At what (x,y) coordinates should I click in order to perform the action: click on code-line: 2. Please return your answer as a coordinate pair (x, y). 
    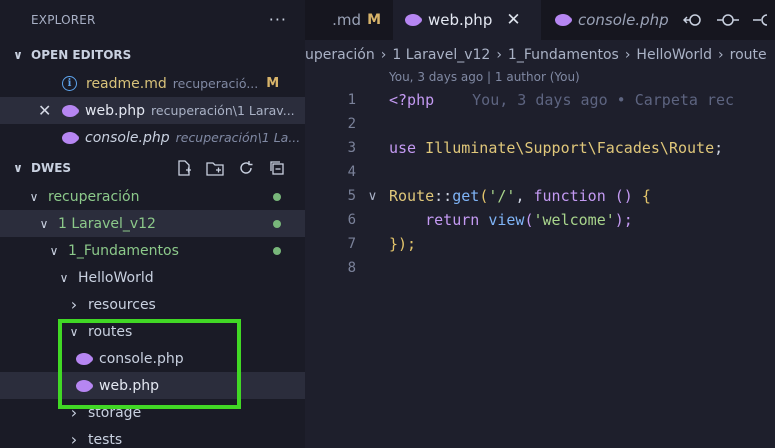
    Looking at the image, I should click on (540, 124).